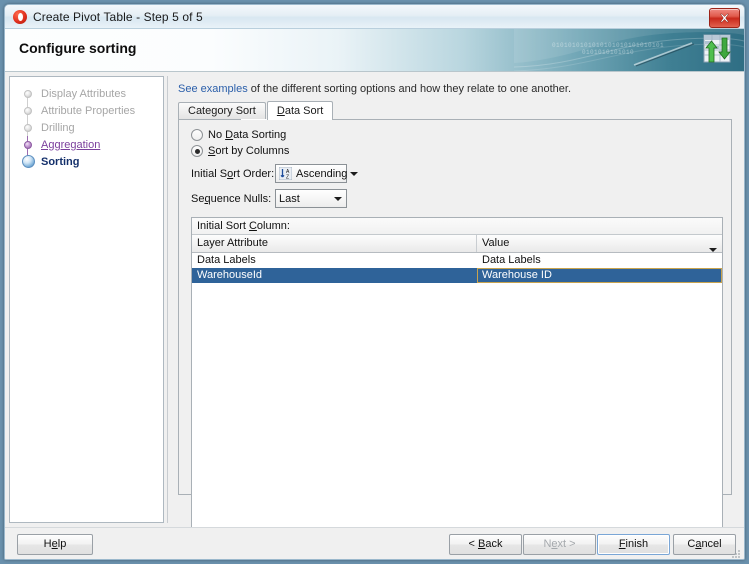  I want to click on next-button: Next >, so click(559, 544).